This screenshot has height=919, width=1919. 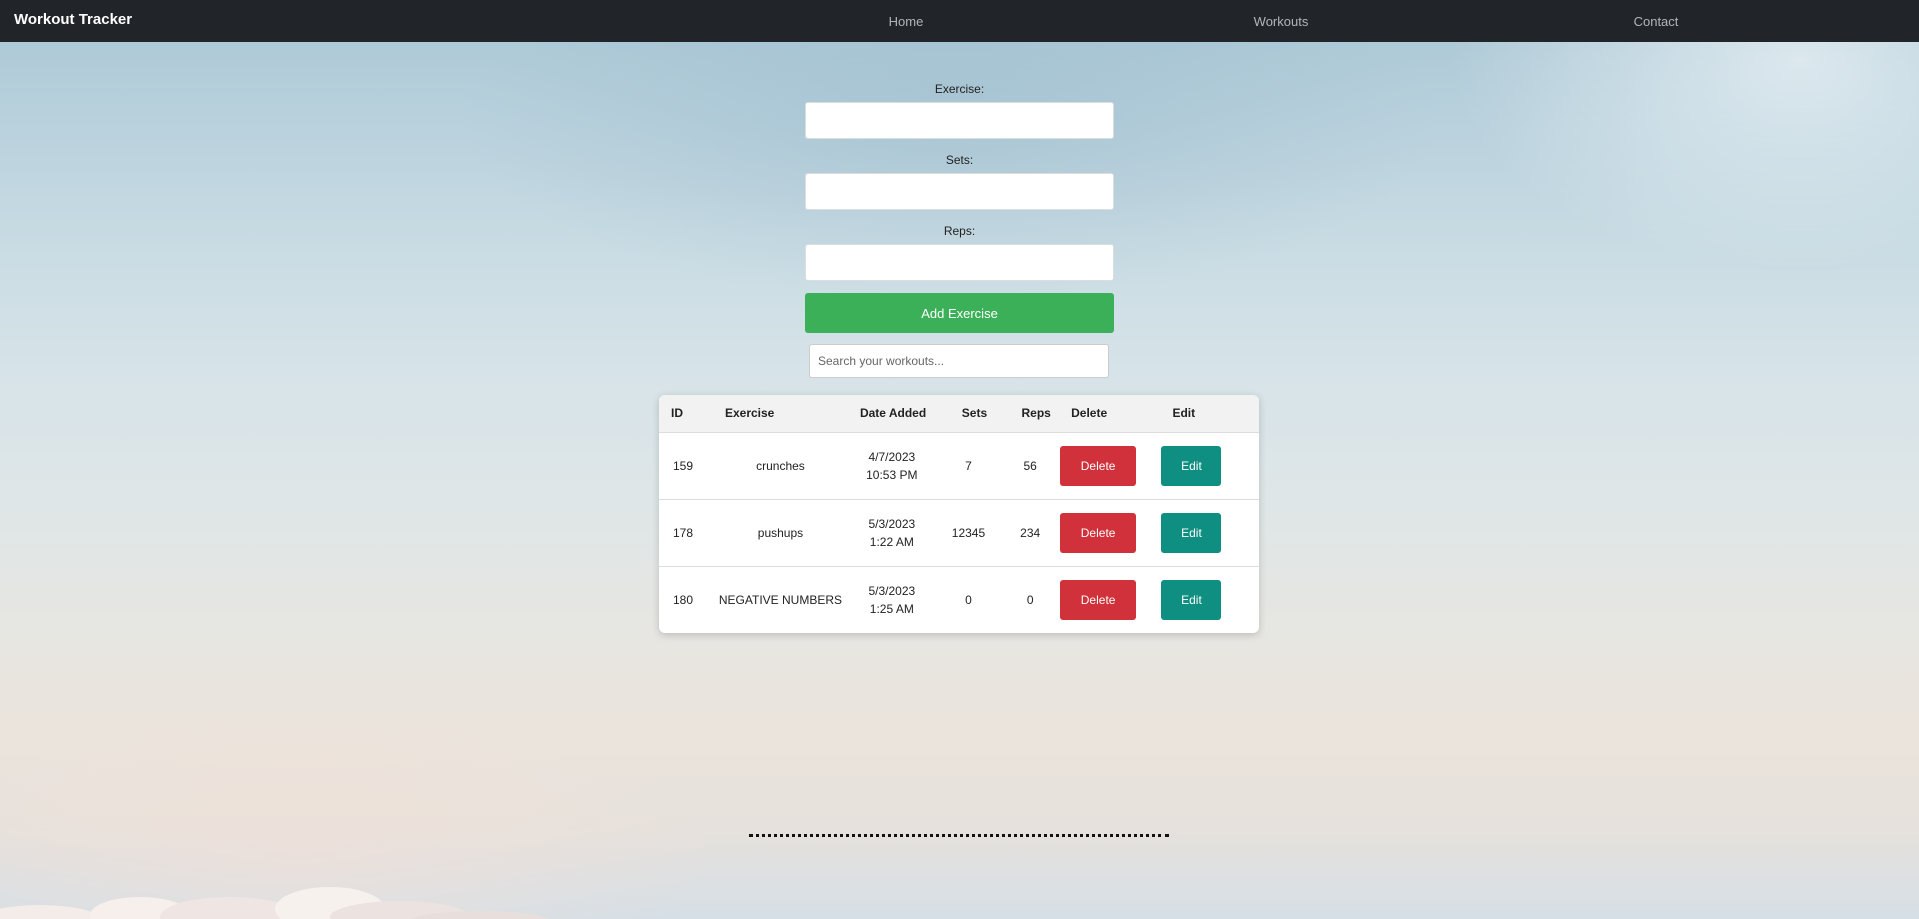 What do you see at coordinates (891, 414) in the screenshot?
I see `header-date-added: Date Added` at bounding box center [891, 414].